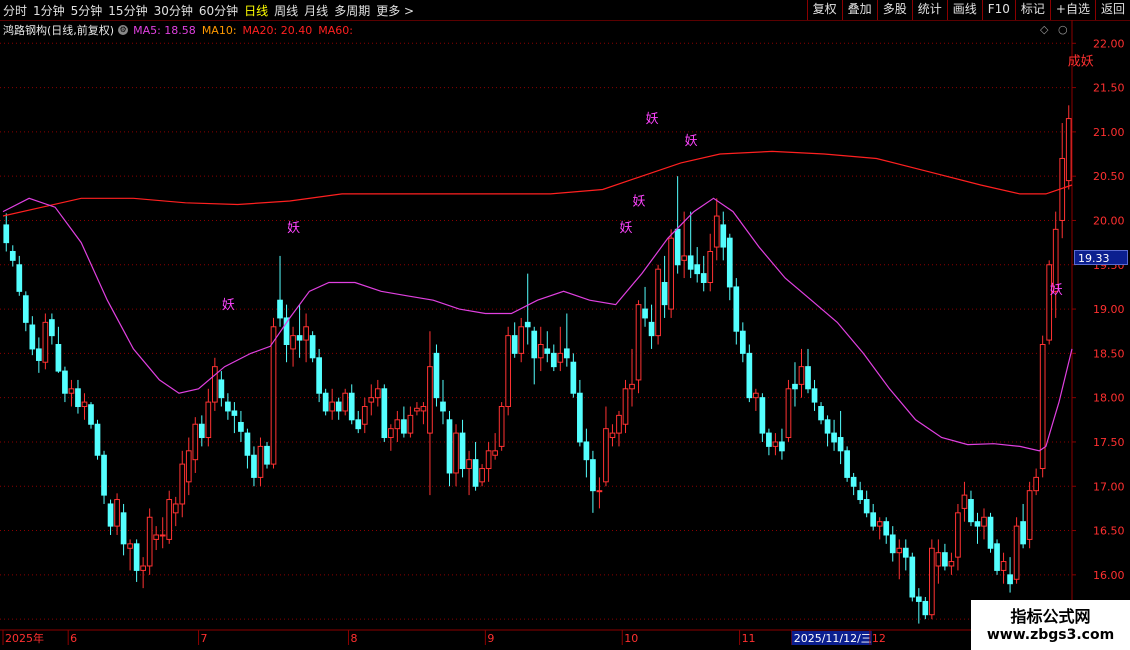 This screenshot has width=1130, height=650. Describe the element at coordinates (1050, 635) in the screenshot. I see `watermark-line2: www.zbgs3.com` at that location.